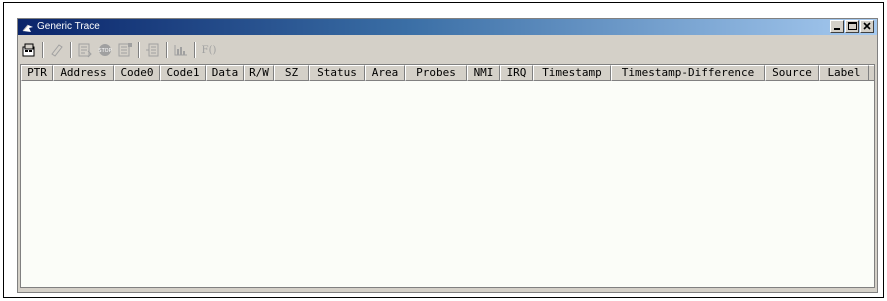  I want to click on minimize-button, so click(837, 26).